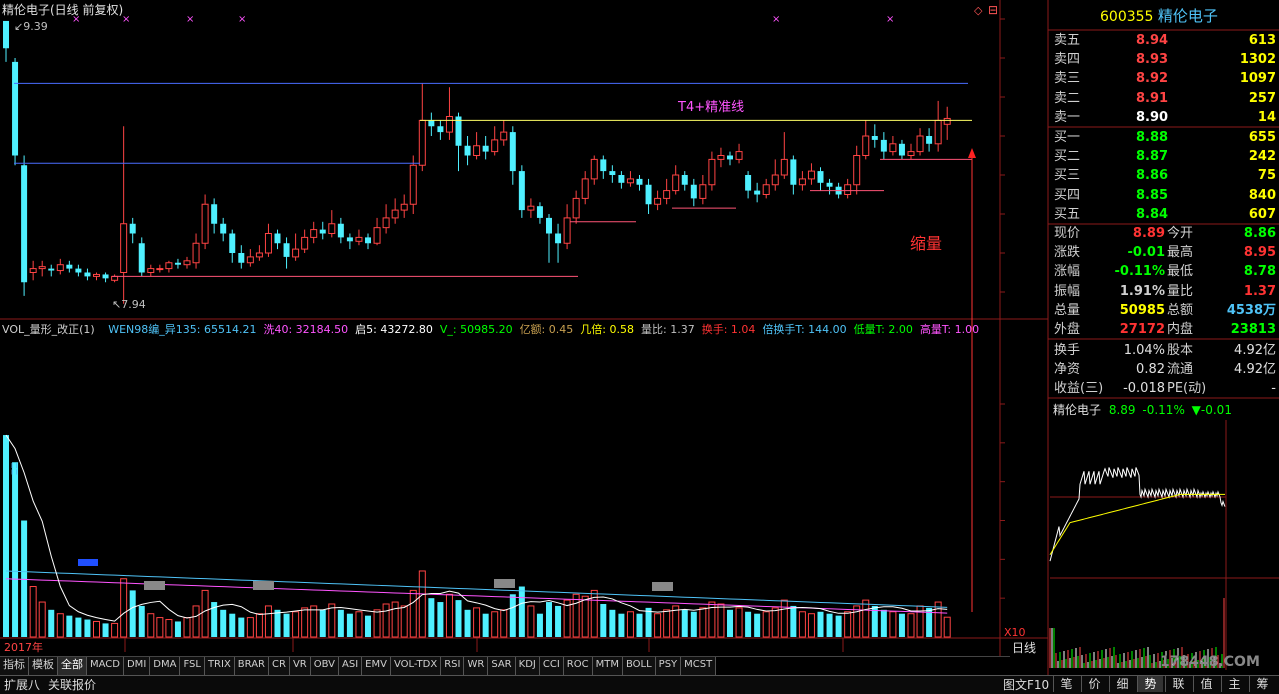 Image resolution: width=1279 pixels, height=694 pixels. What do you see at coordinates (1206, 684) in the screenshot?
I see `right-tab: 值` at bounding box center [1206, 684].